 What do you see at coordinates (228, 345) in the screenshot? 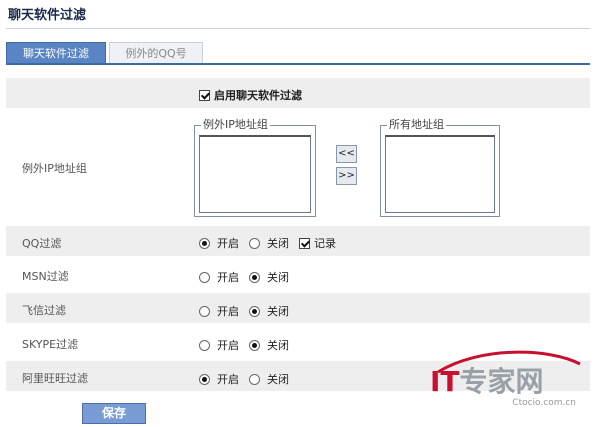
I see `skype-on-label: 开启` at bounding box center [228, 345].